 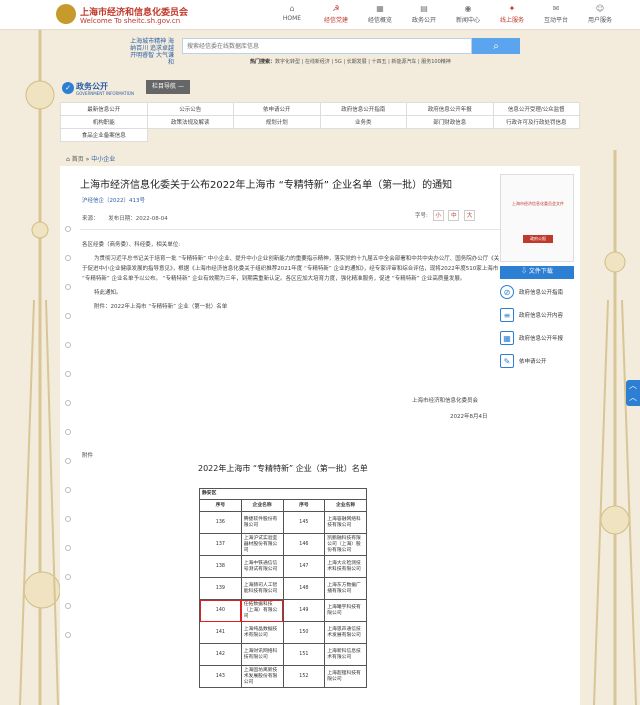 I want to click on nav-party: ☭ 经信党建, so click(x=336, y=13).